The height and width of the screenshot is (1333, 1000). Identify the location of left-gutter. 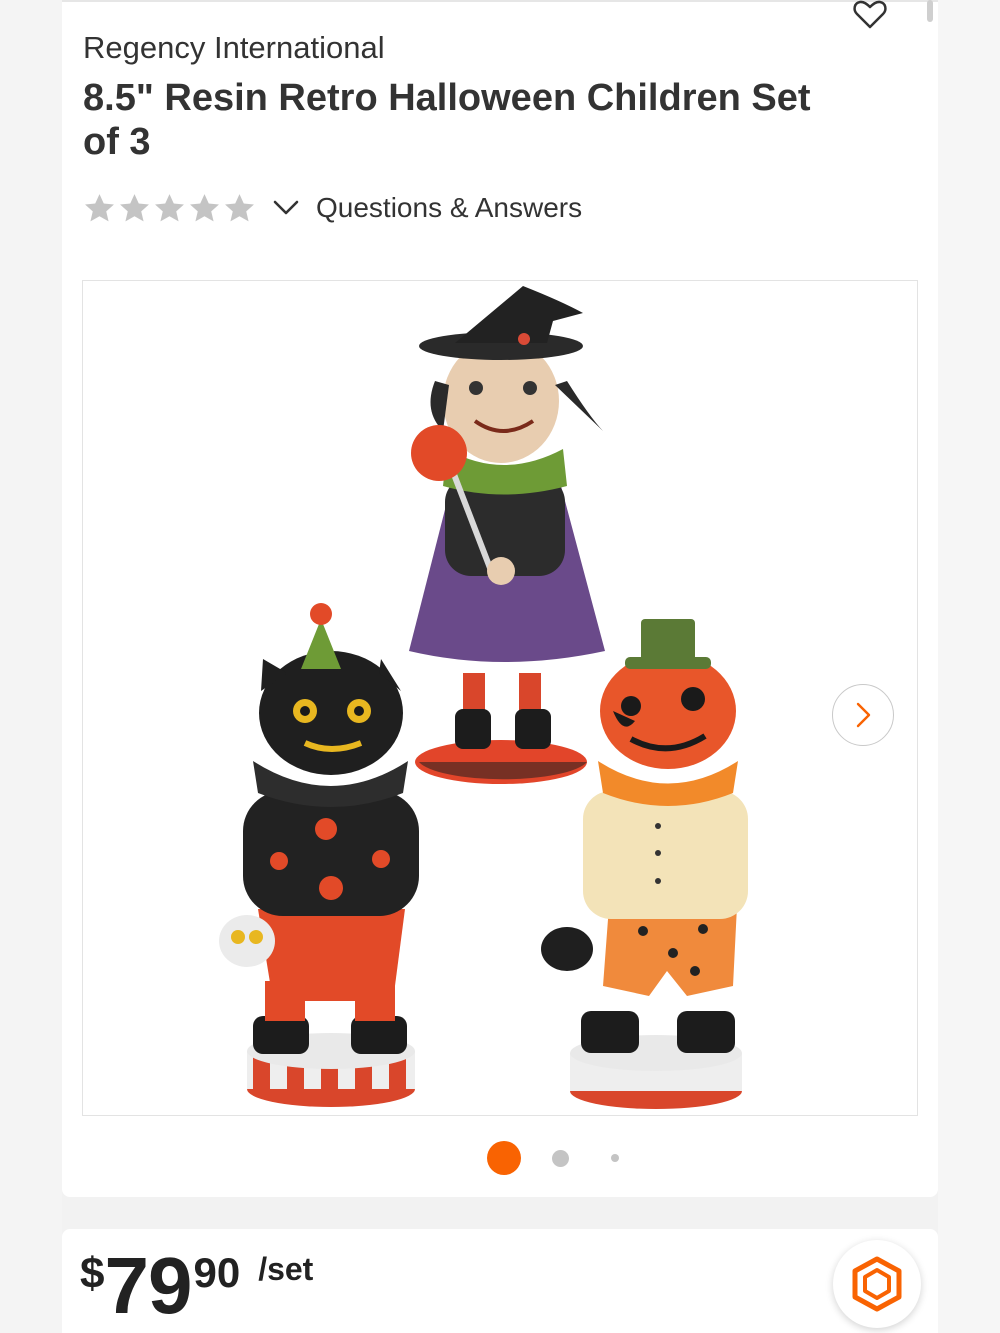
(31, 666).